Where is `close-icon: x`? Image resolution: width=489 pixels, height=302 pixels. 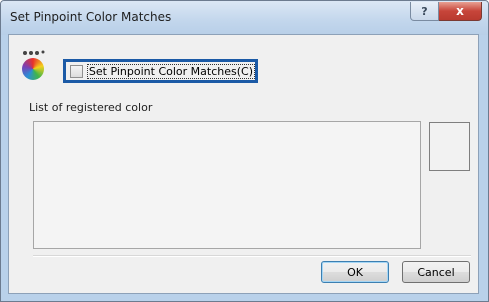
close-icon: x is located at coordinates (460, 11).